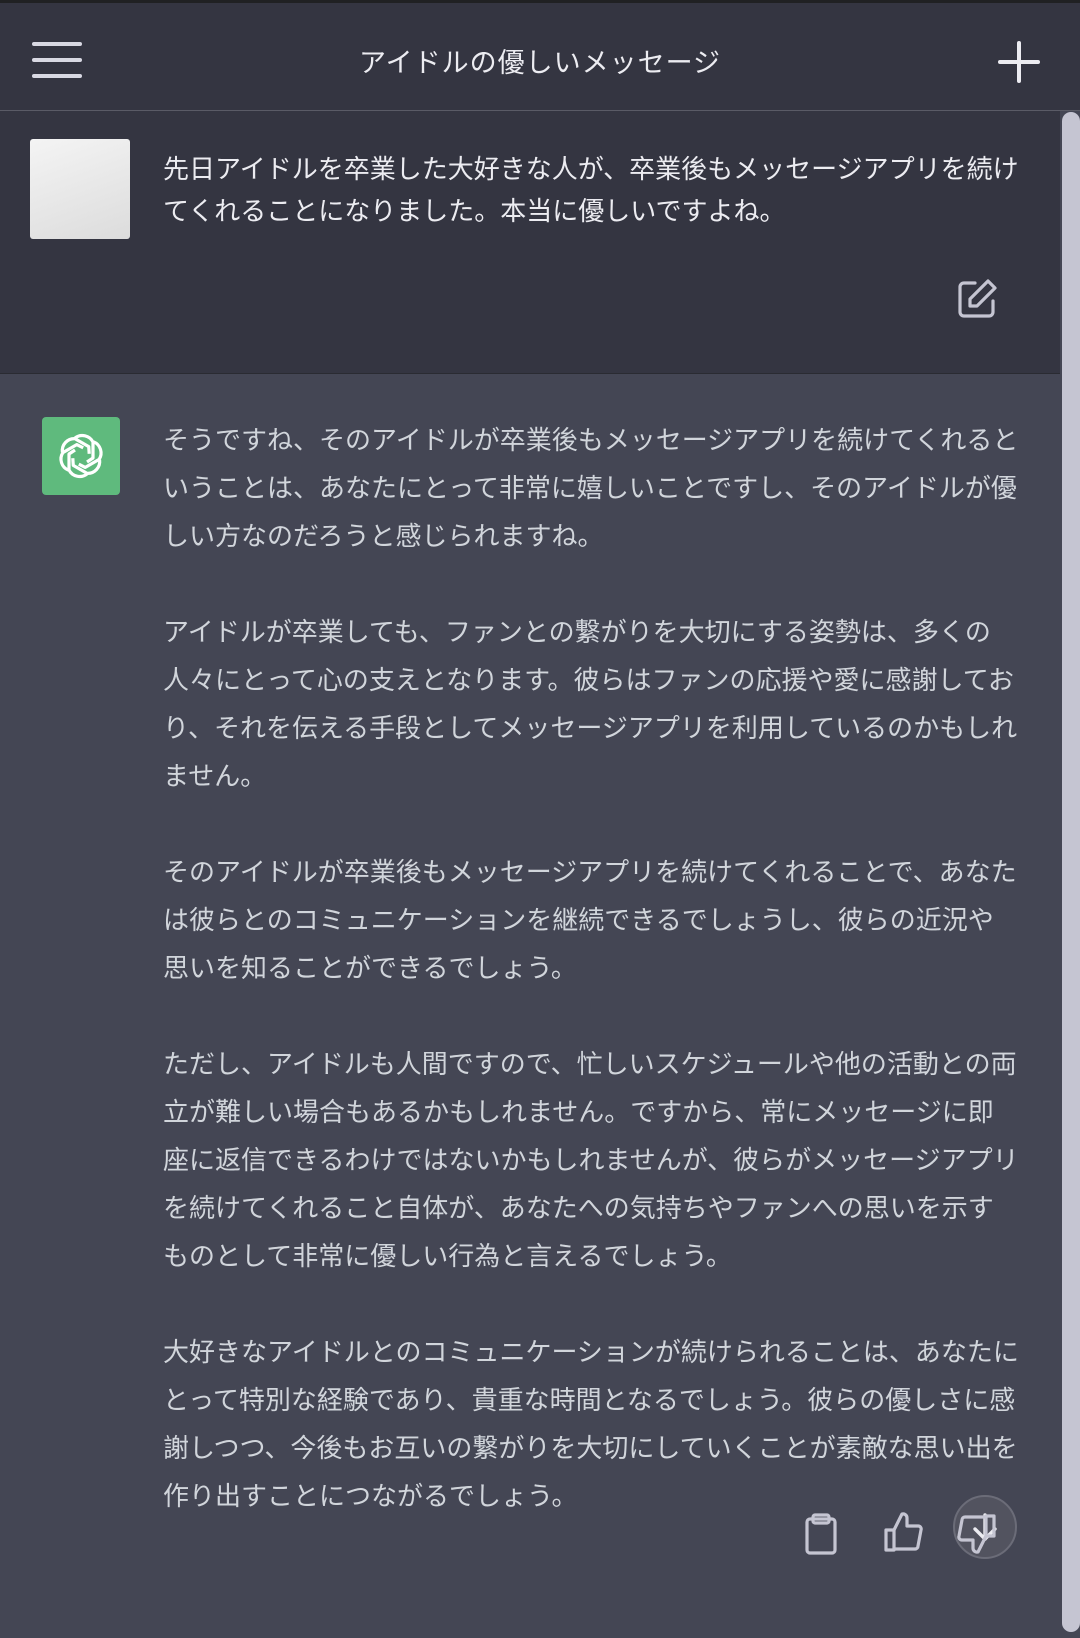 The height and width of the screenshot is (1638, 1080). What do you see at coordinates (821, 1534) in the screenshot?
I see `clipboard-icon` at bounding box center [821, 1534].